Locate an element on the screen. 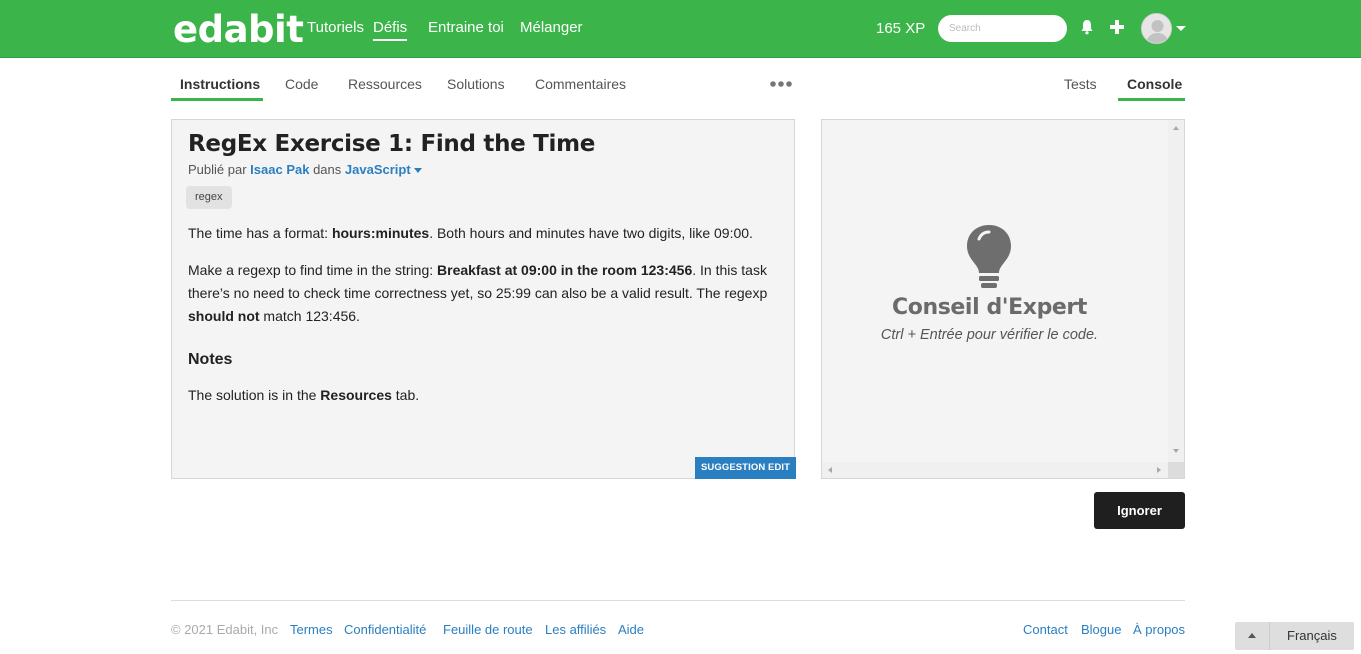 The width and height of the screenshot is (1361, 654). scroll-left-icon is located at coordinates (830, 470).